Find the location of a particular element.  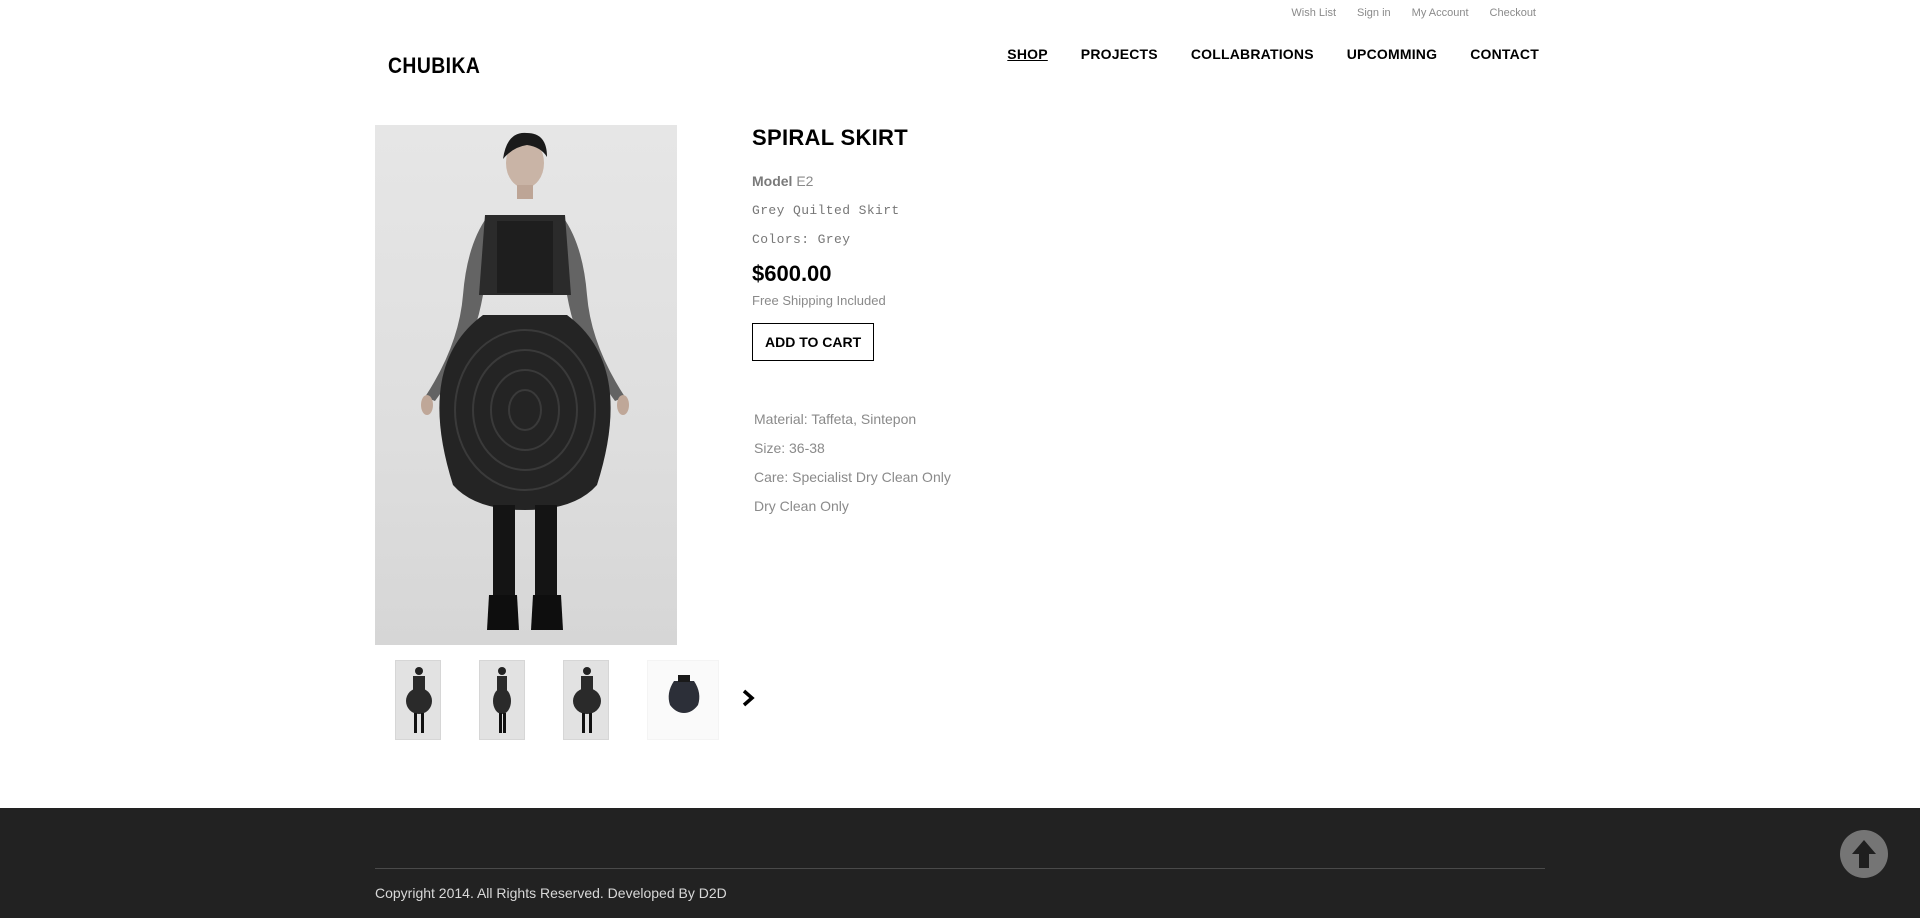

back-view-thumbnail is located at coordinates (586, 700).